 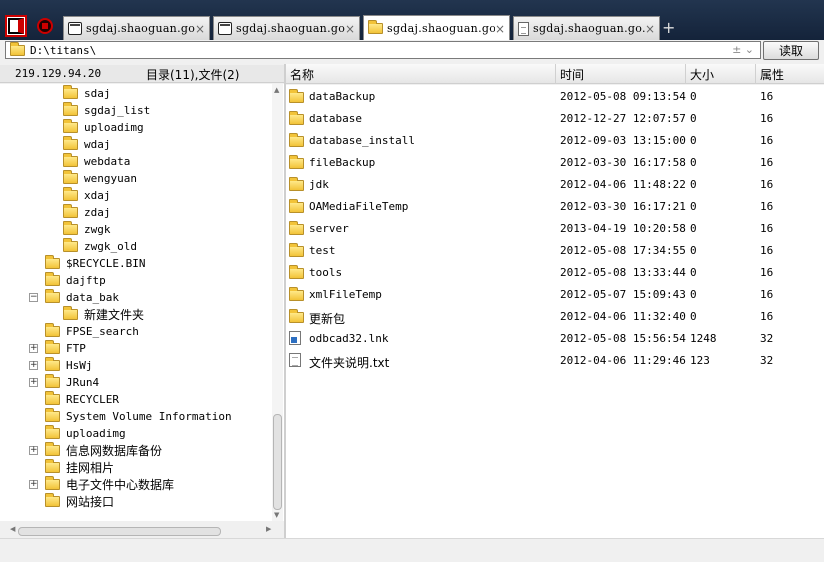 I want to click on tab-4: sgdaj.shaoguan.go... ×, so click(x=586, y=28).